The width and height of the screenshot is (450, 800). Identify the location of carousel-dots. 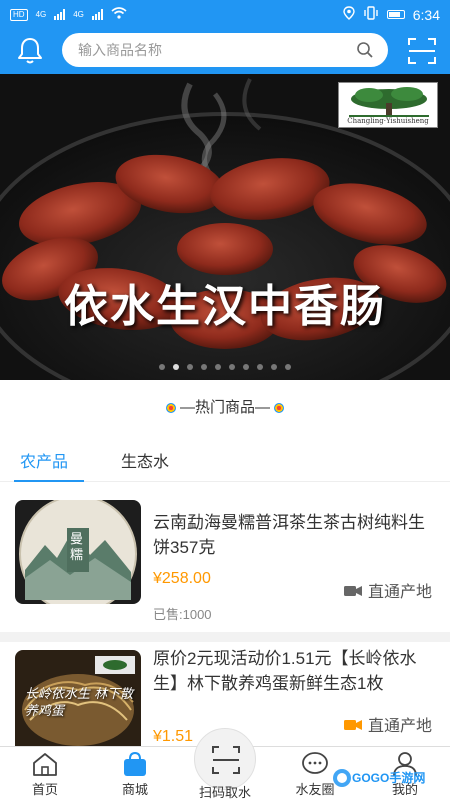
(225, 367).